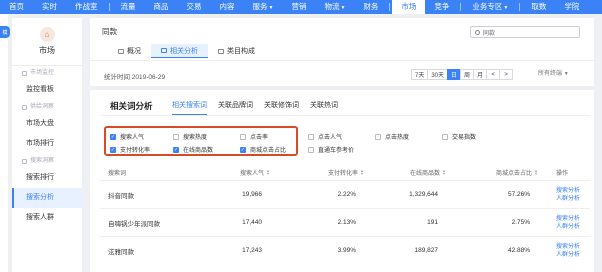 This screenshot has width=602, height=272. Describe the element at coordinates (438, 74) in the screenshot. I see `date-30days-button: 30天` at that location.